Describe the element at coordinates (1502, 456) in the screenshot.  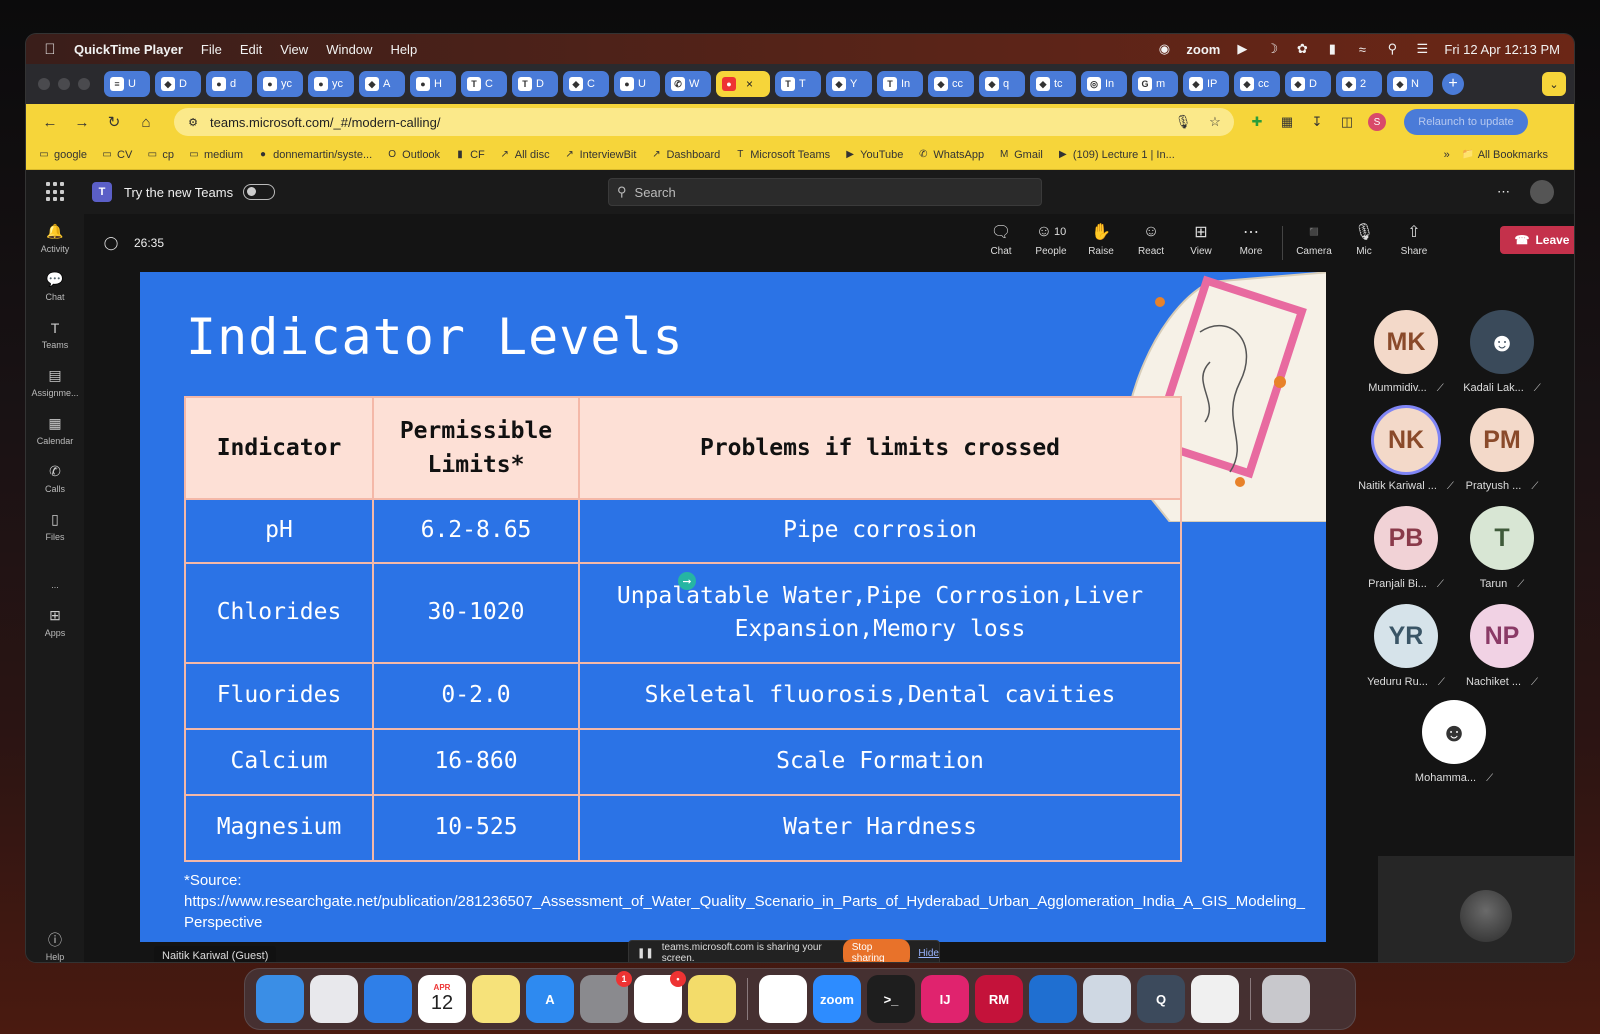
I see `participant-tile: PM Pratyush ... ⟋` at that location.